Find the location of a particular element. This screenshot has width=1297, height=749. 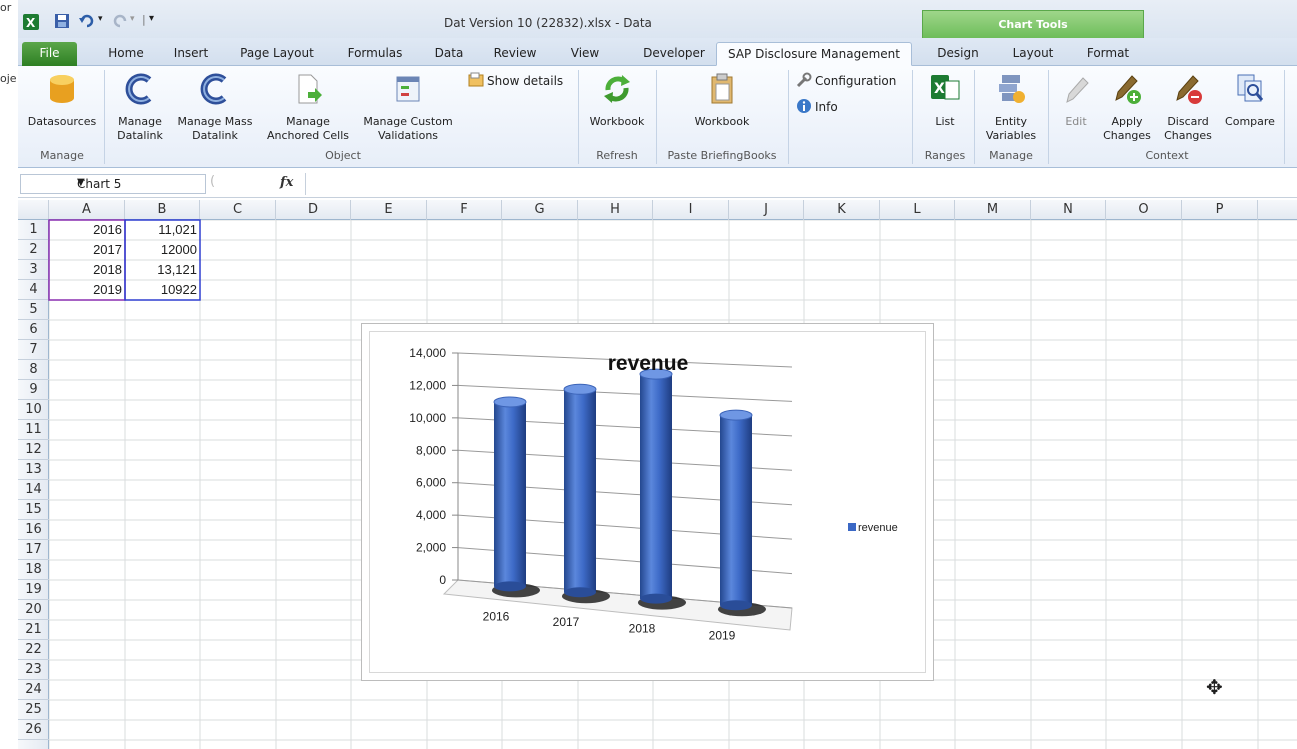

tab-view: View is located at coordinates (585, 54).